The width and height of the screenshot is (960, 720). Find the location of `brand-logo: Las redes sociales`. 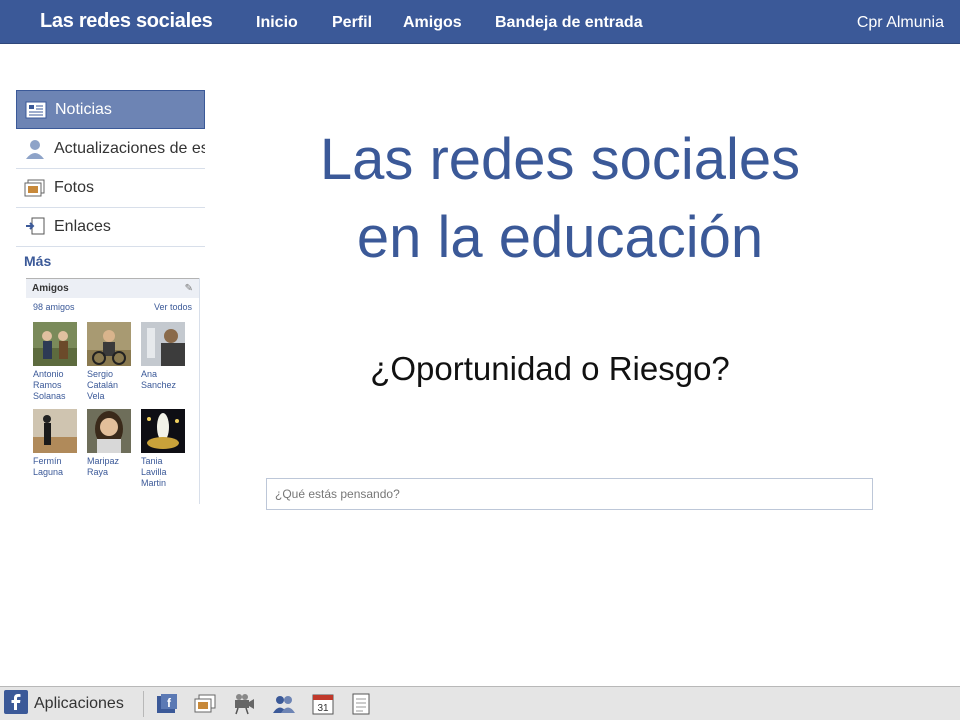

brand-logo: Las redes sociales is located at coordinates (126, 21).